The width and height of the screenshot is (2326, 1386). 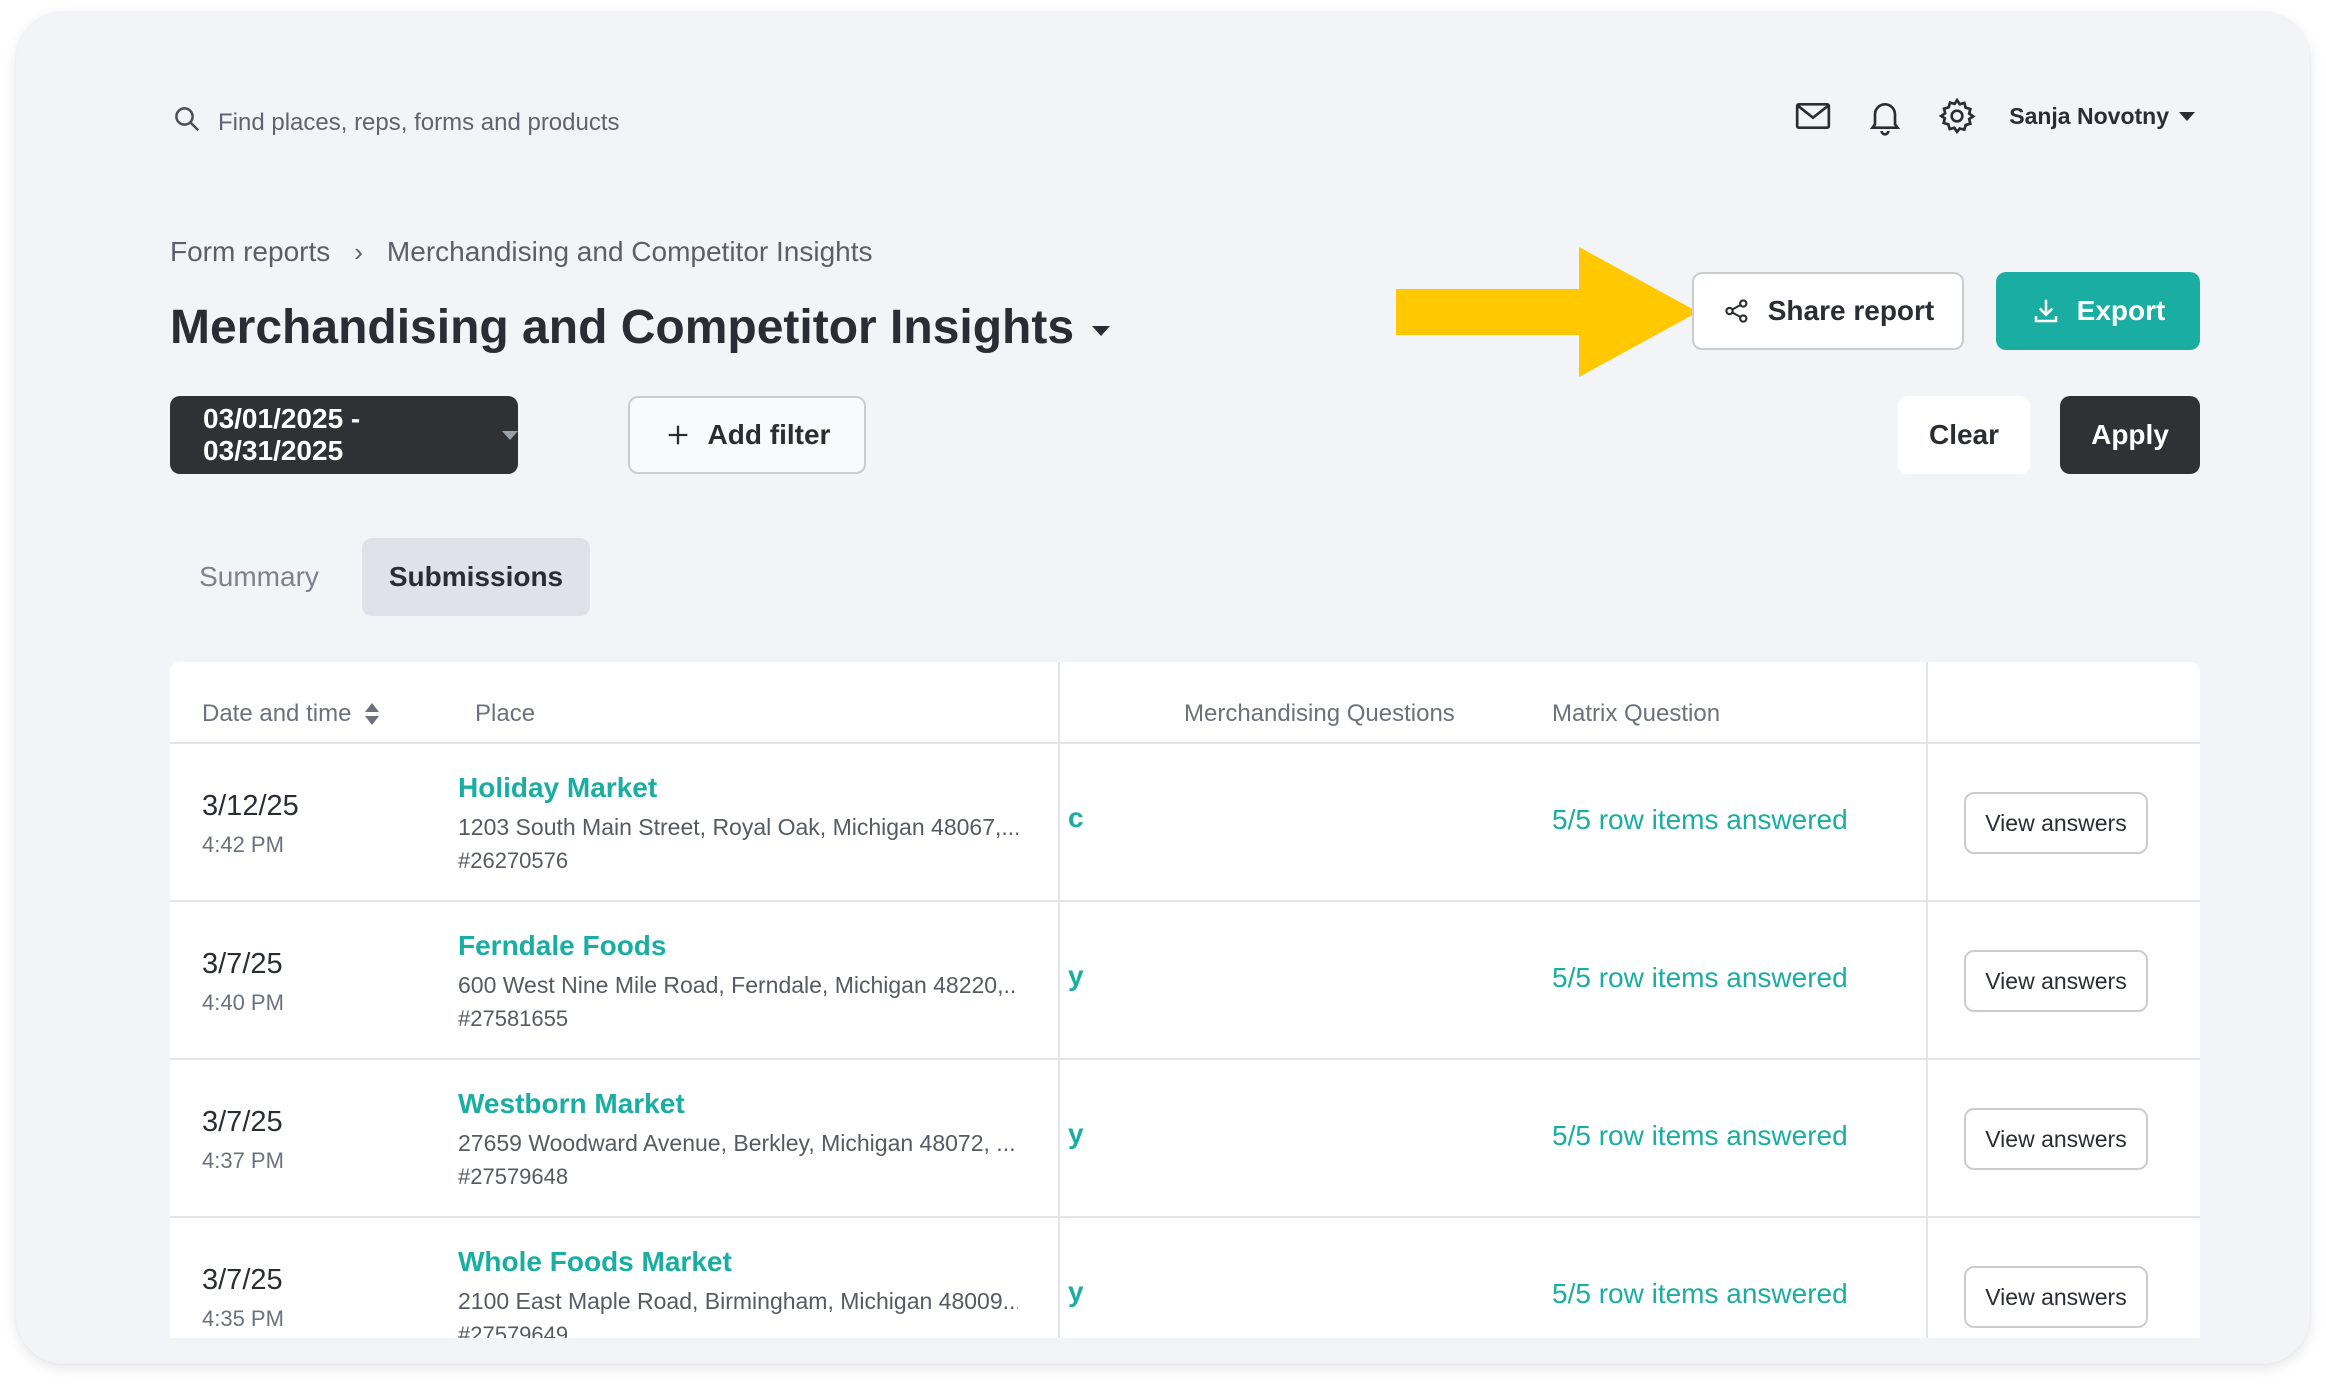 I want to click on export-label: Export, so click(x=2121, y=310).